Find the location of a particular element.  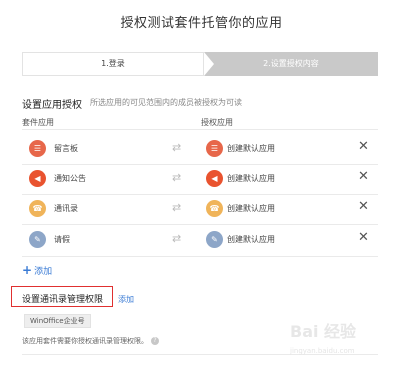

column-header-suite-app: 套件应用 is located at coordinates (38, 122).